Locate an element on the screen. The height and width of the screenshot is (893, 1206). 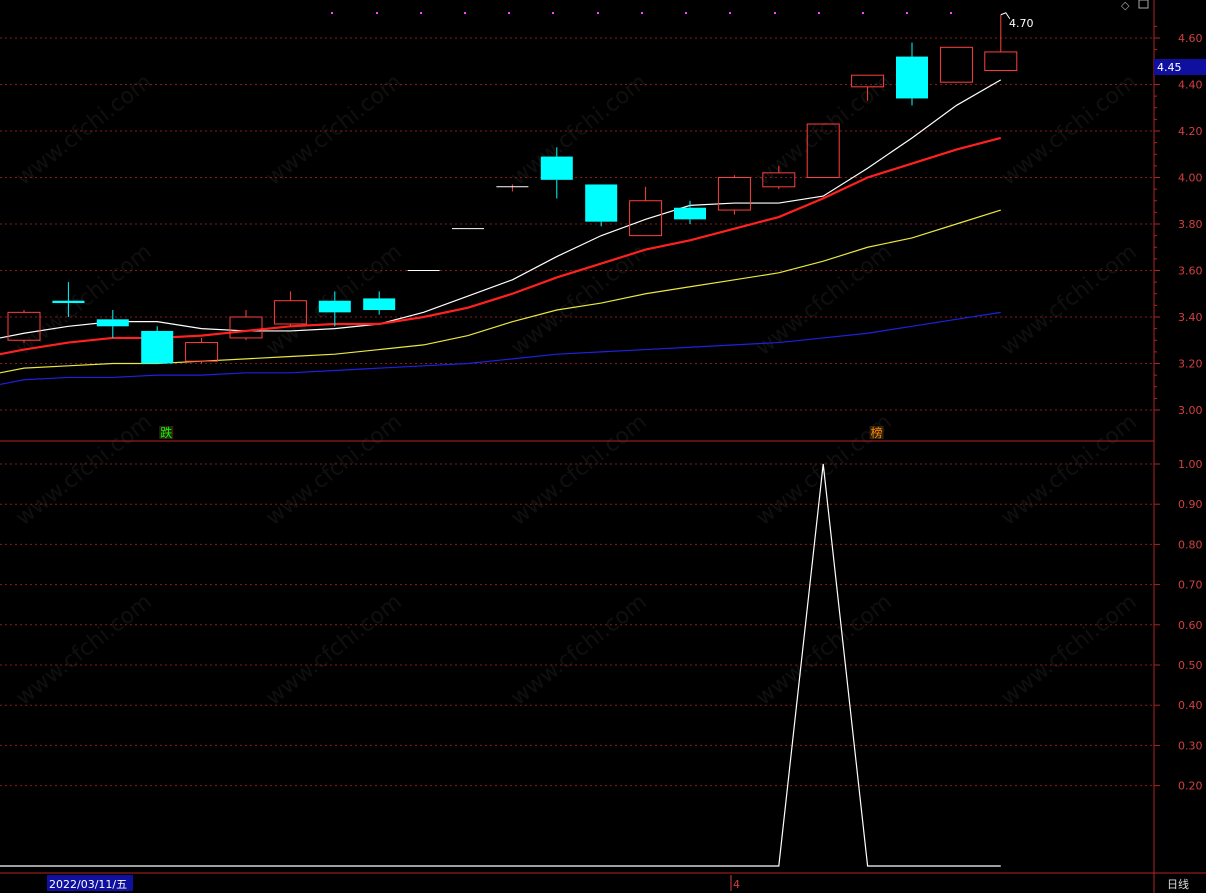
price-axis: 4.60 4.40 4.20 4.00 3.80 3.60 3.40 3.20 3.00 is located at coordinates (1178, 221).